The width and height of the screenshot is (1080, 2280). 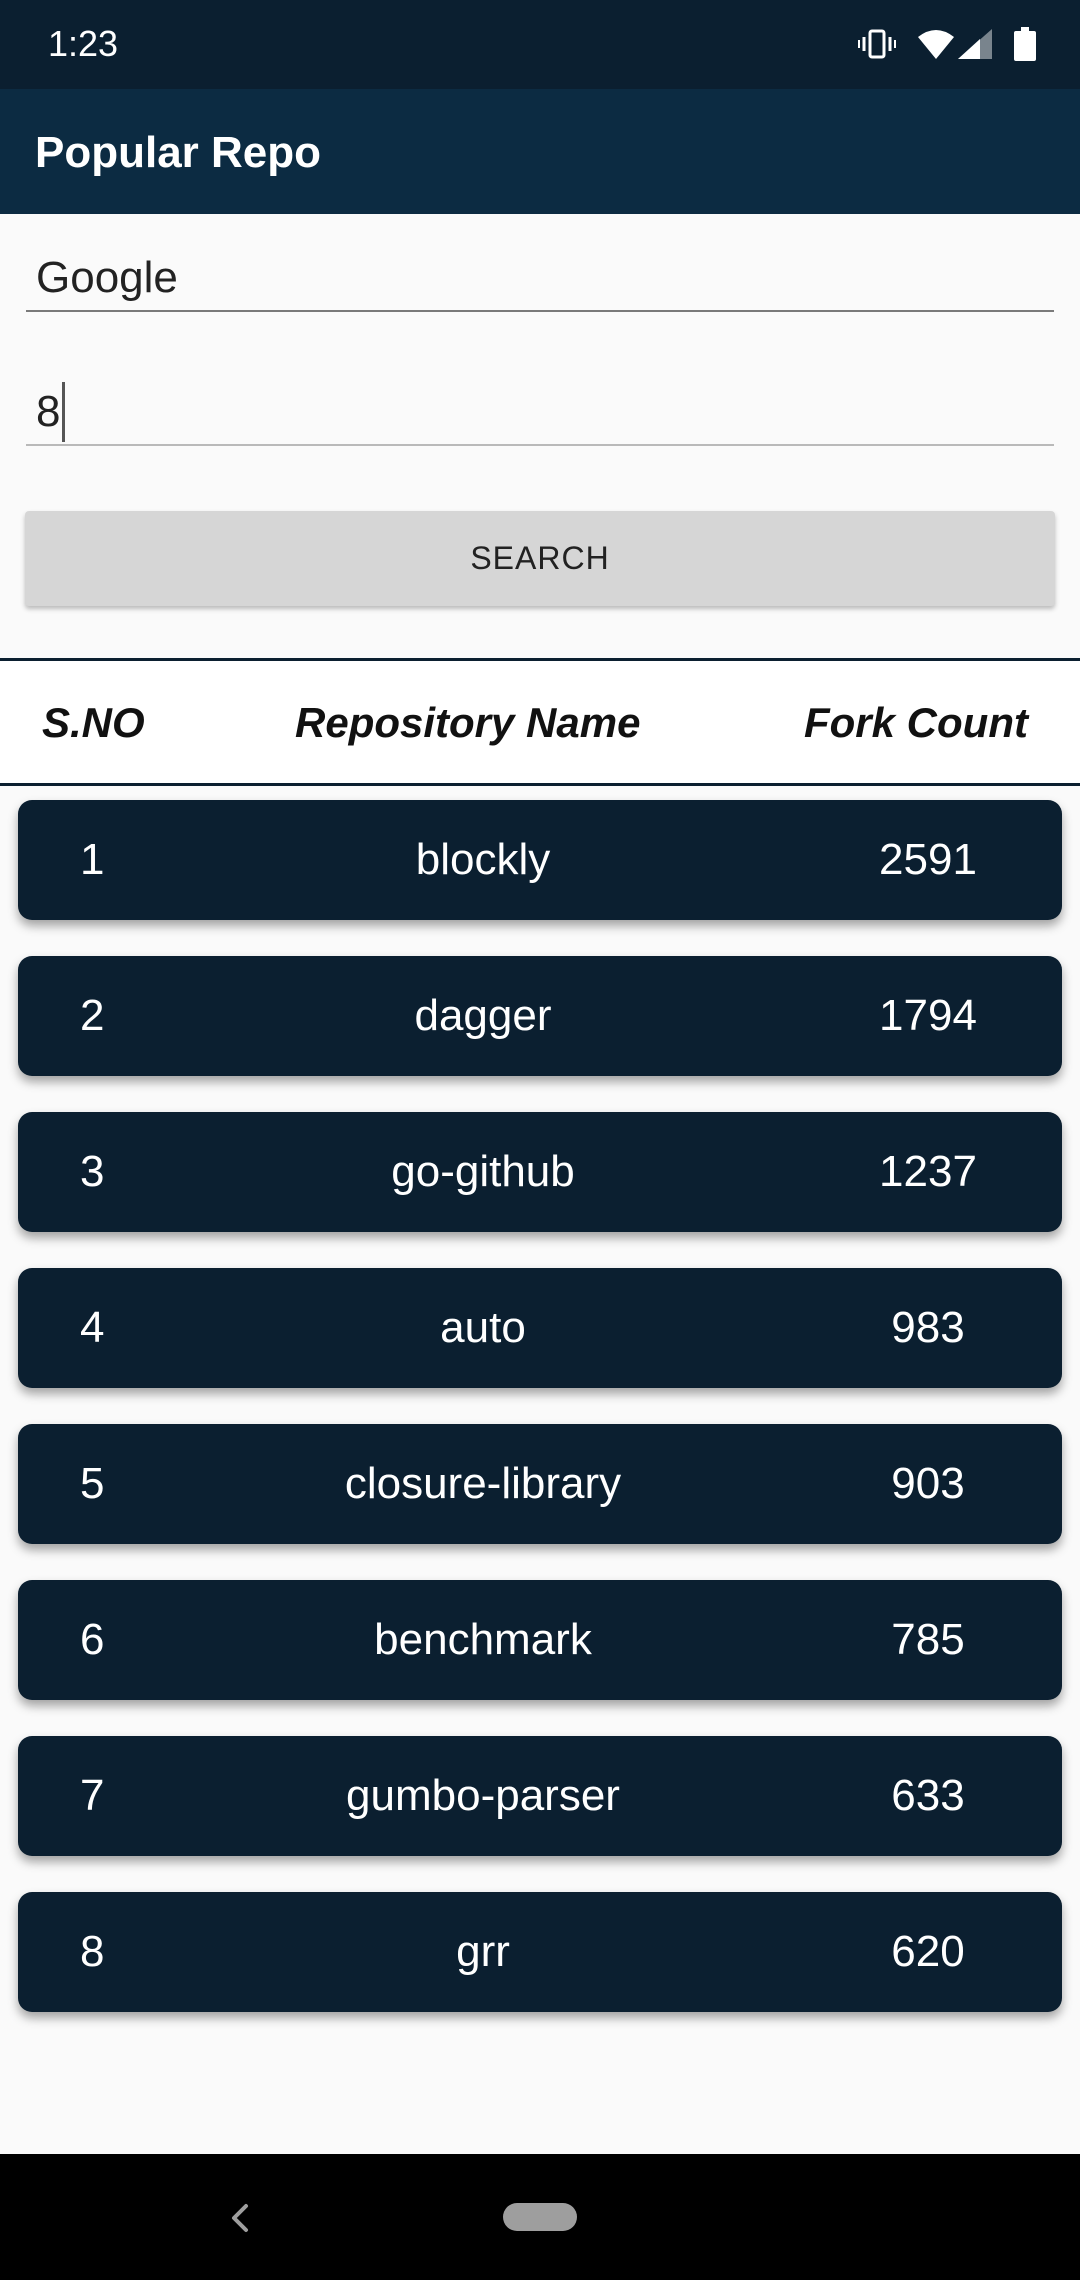 I want to click on repo-fork-count: 785, so click(x=928, y=1639).